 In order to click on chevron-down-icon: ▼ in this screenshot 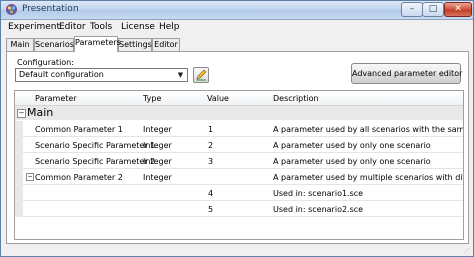, I will do `click(180, 75)`.